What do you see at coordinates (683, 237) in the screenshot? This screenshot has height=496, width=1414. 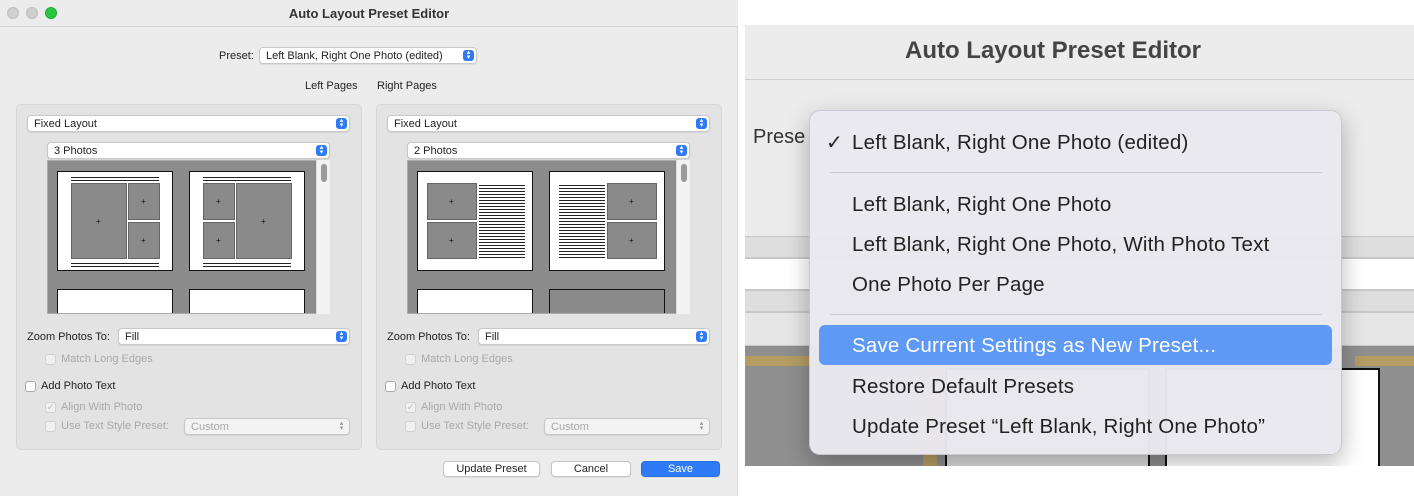 I see `right-preview-scrollbar` at bounding box center [683, 237].